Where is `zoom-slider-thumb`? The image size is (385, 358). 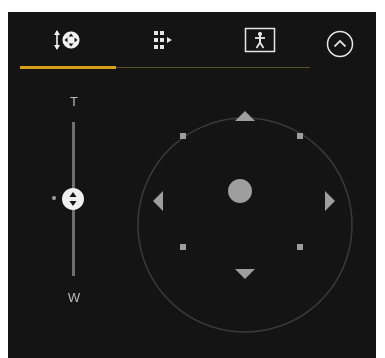
zoom-slider-thumb is located at coordinates (73, 199).